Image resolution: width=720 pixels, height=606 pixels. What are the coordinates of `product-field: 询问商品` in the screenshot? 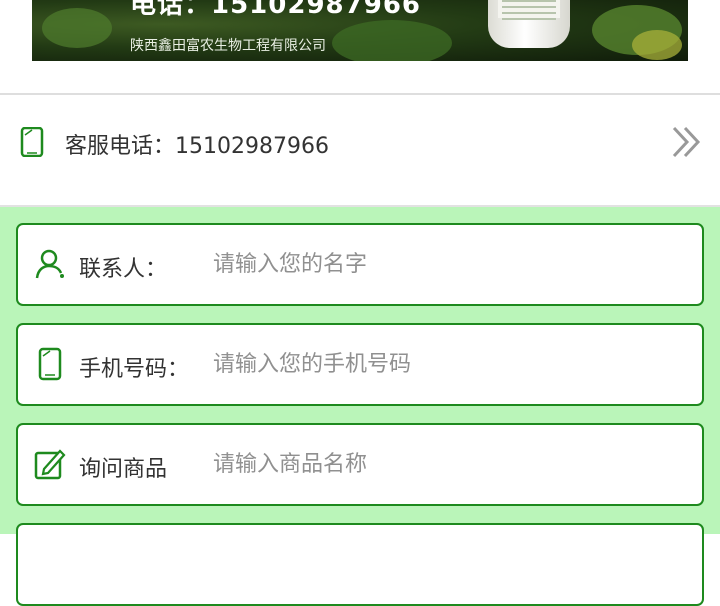 It's located at (360, 464).